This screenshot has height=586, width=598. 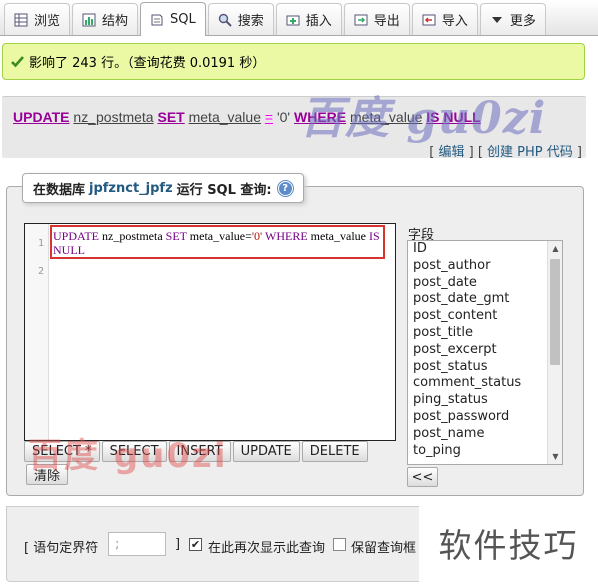 I want to click on keep-box-checkbox, so click(x=339, y=544).